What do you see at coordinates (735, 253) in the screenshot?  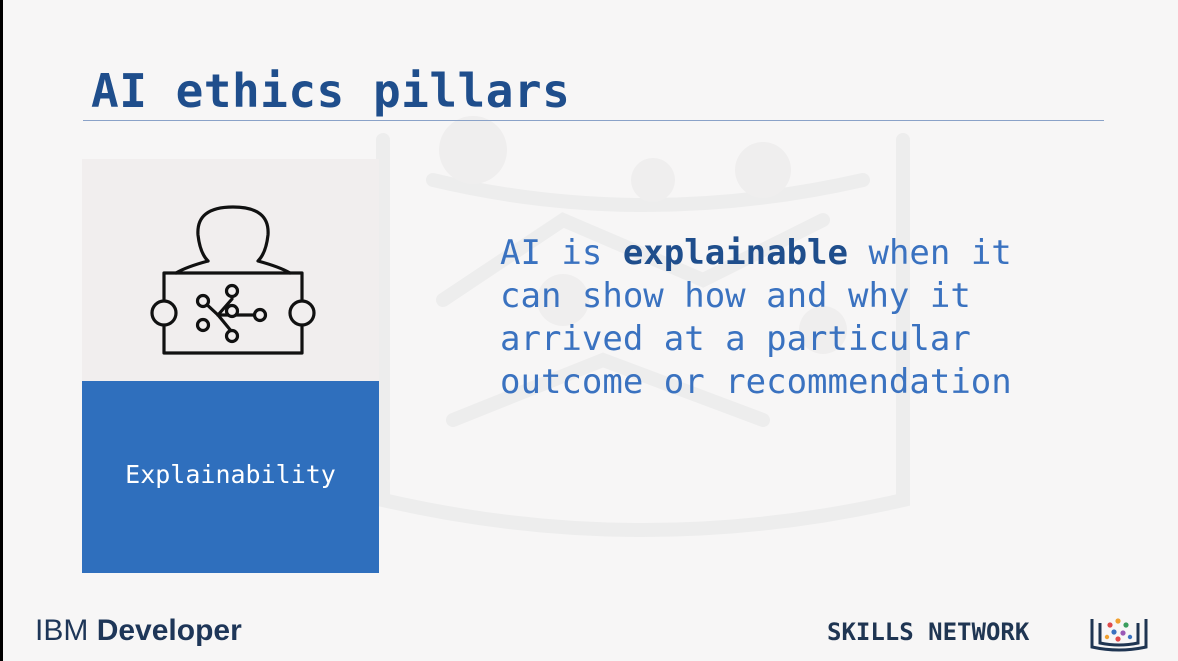 I see `description-keyword: explainable` at bounding box center [735, 253].